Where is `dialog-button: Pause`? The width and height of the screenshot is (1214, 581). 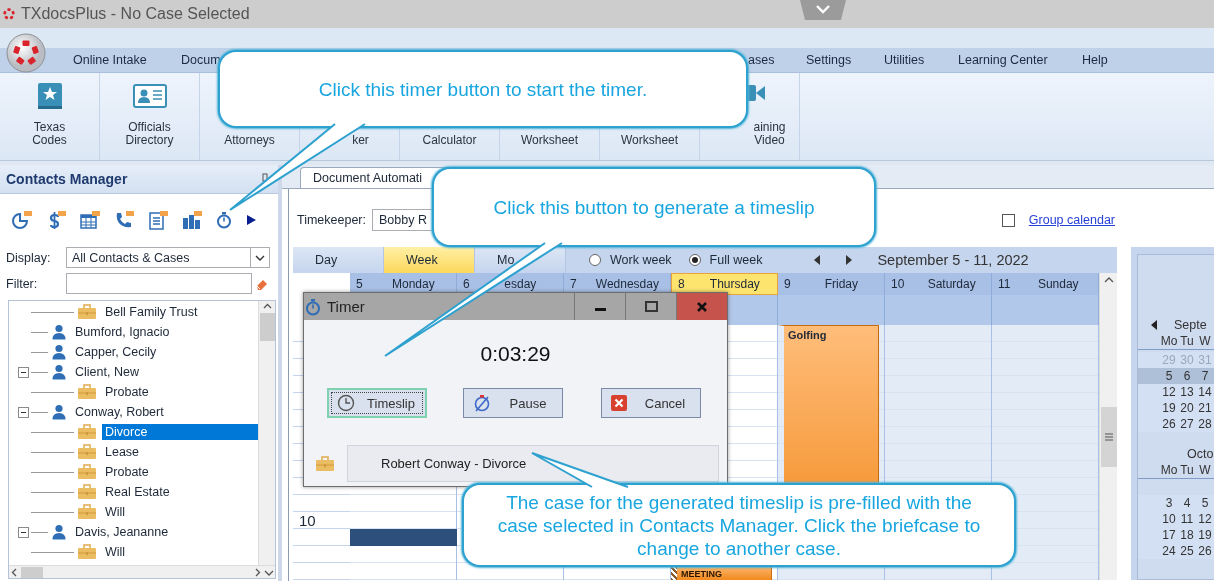
dialog-button: Pause is located at coordinates (513, 403).